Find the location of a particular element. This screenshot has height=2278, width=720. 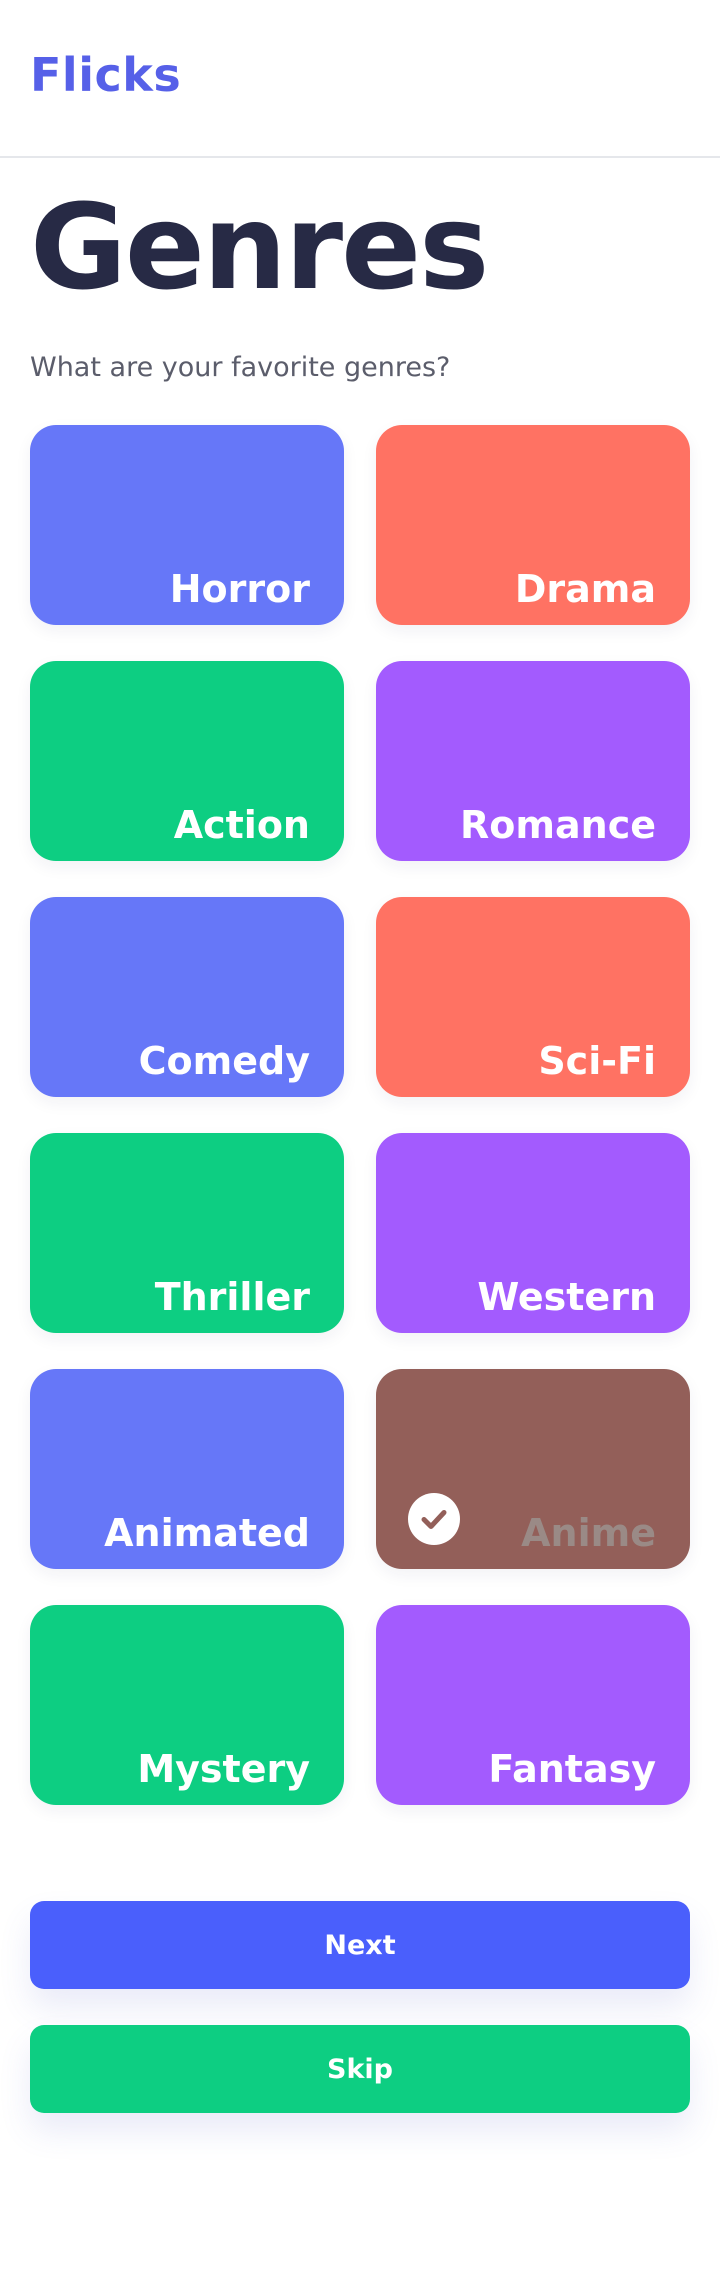

genre-card-western: Western is located at coordinates (533, 1233).